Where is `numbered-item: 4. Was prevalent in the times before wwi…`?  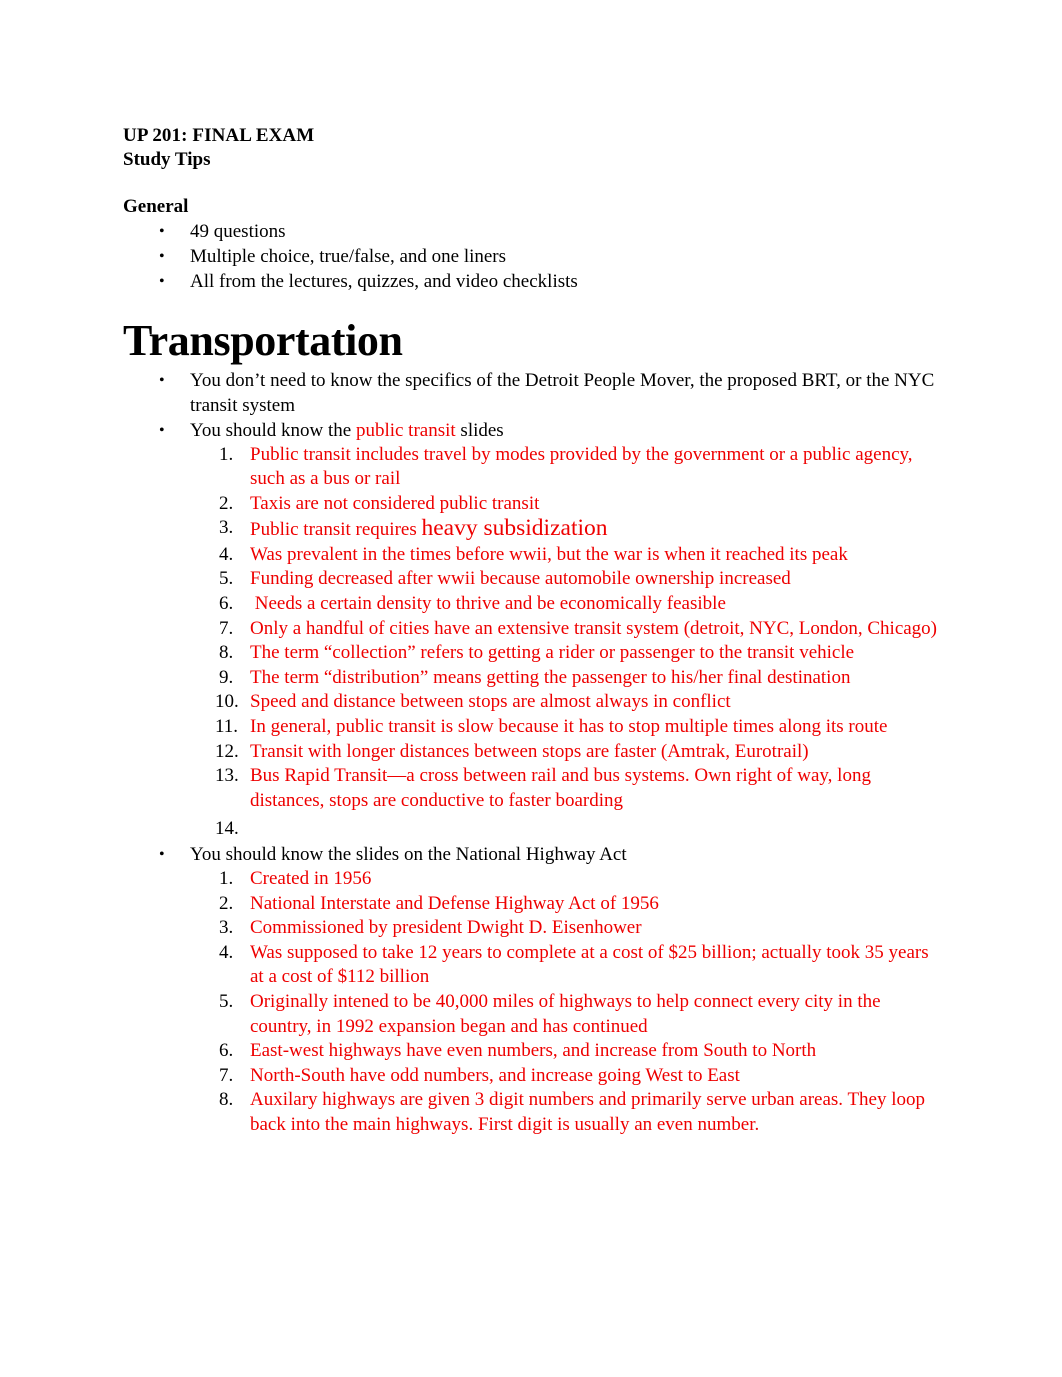 numbered-item: 4. Was prevalent in the times before wwi… is located at coordinates (532, 555).